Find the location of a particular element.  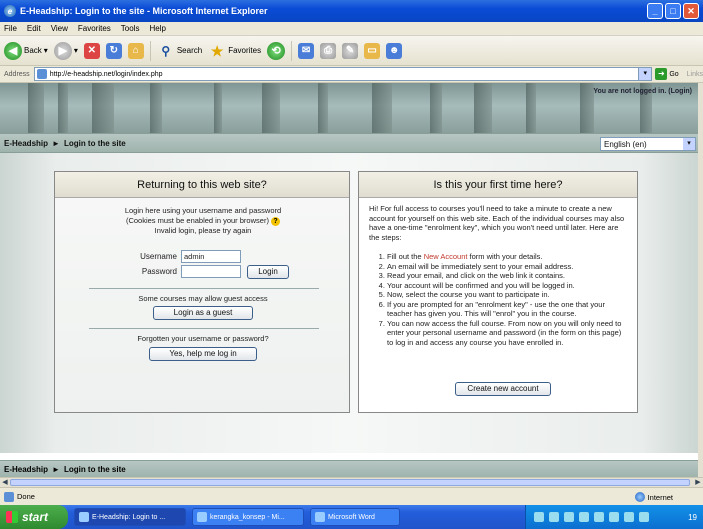

search-label: Search is located at coordinates (189, 50).